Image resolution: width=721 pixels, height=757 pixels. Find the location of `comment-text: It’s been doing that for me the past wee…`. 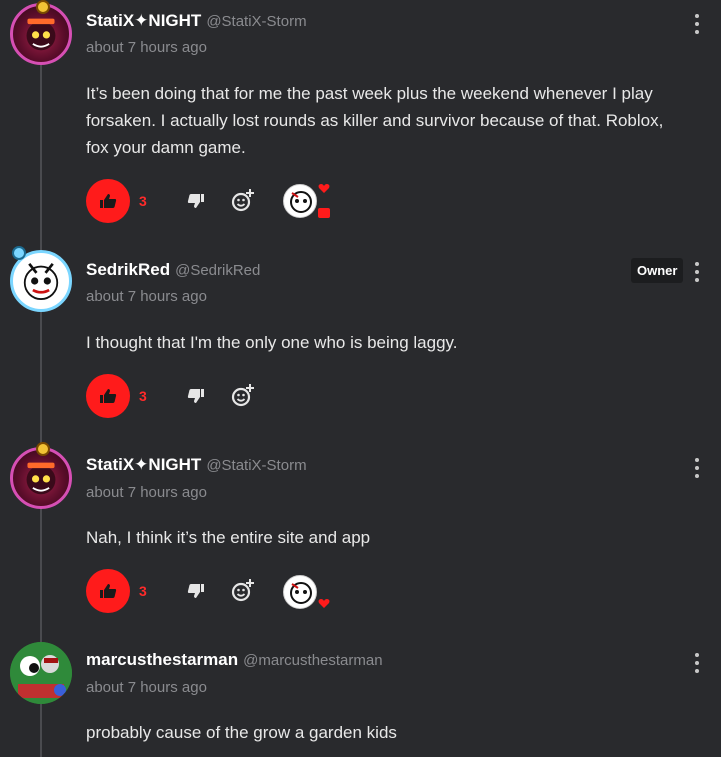

comment-text: It’s been doing that for me the past wee… is located at coordinates (375, 120).